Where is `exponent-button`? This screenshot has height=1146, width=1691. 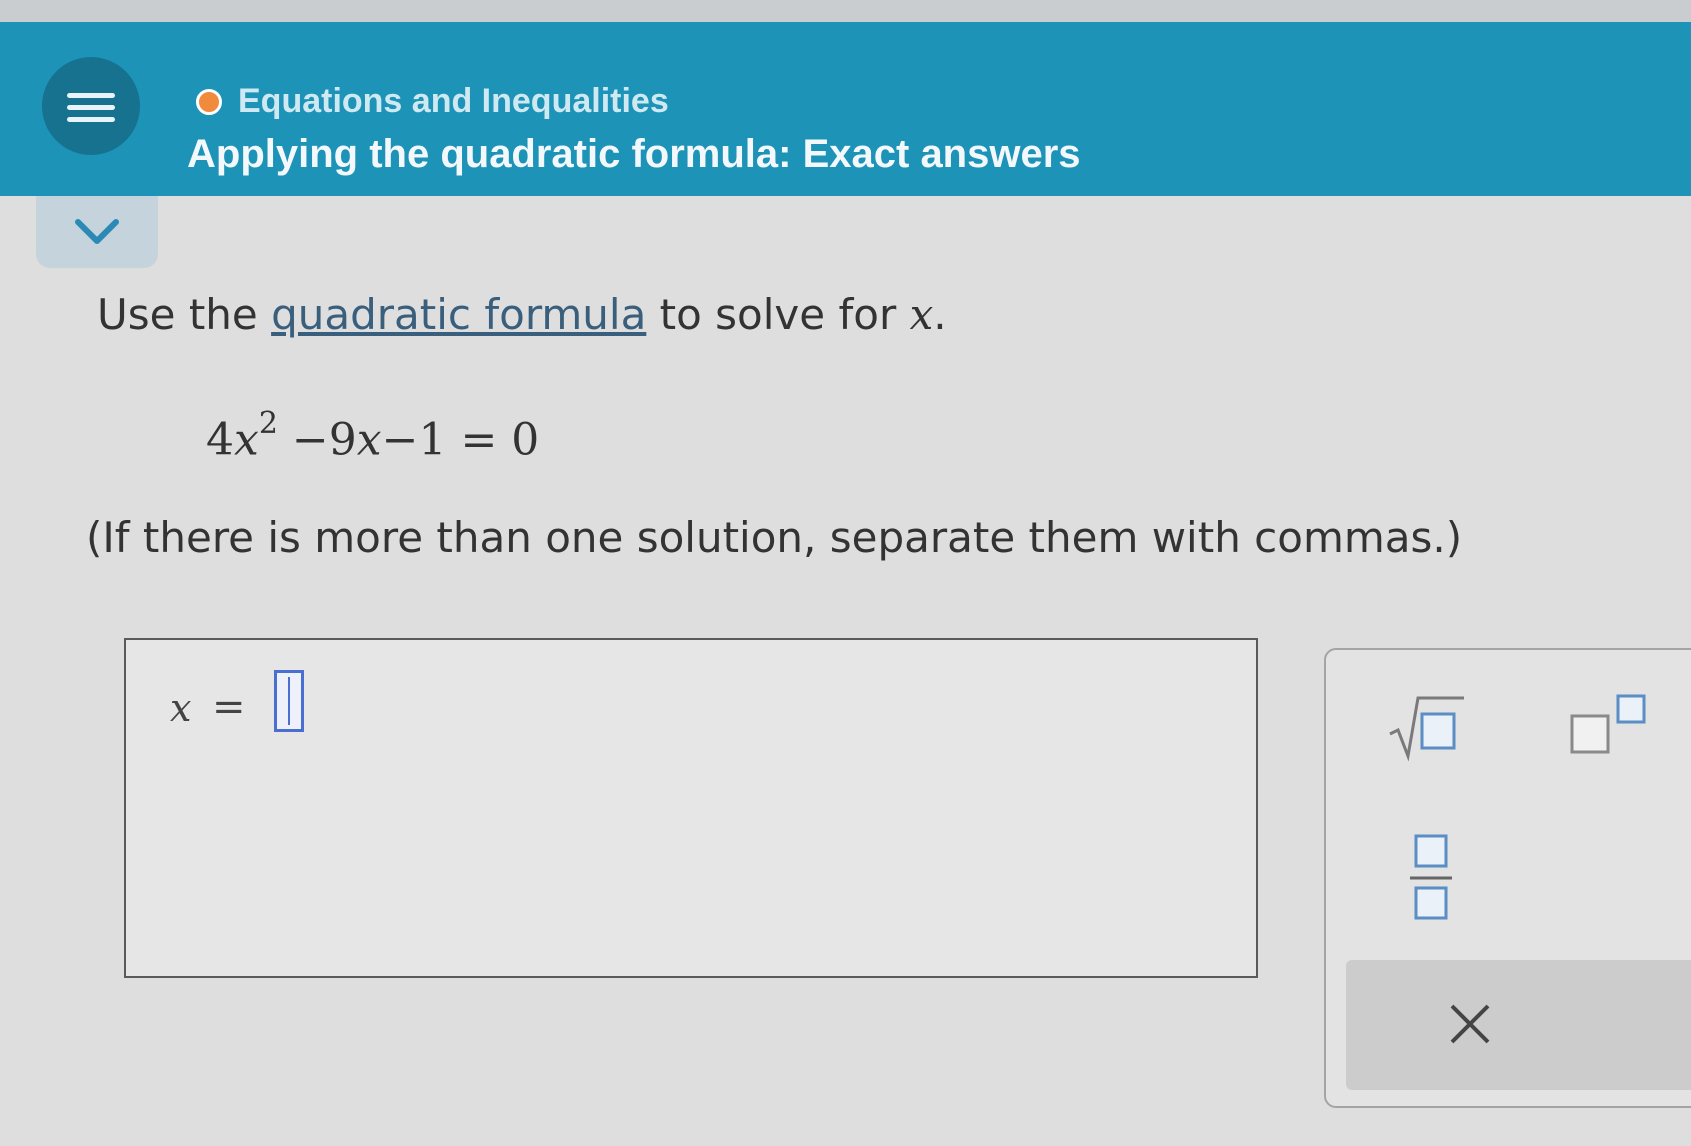 exponent-button is located at coordinates (1611, 726).